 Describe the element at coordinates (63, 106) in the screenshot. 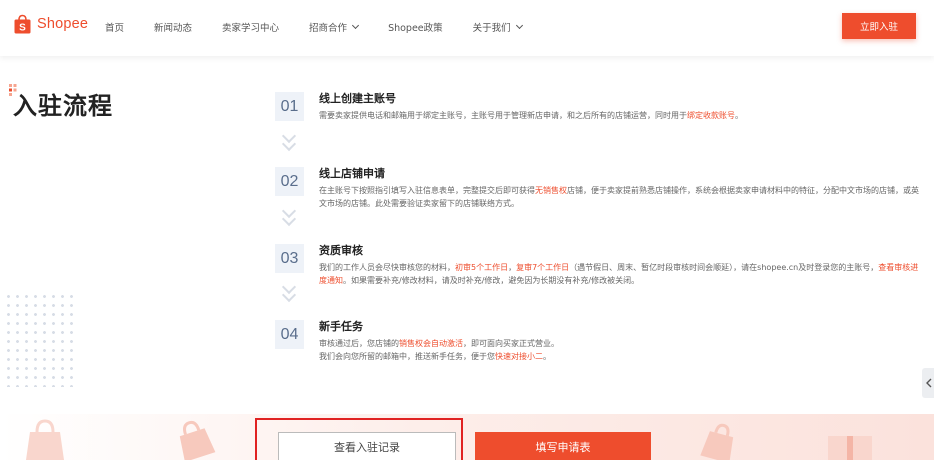

I see `section-title: 入驻流程` at that location.